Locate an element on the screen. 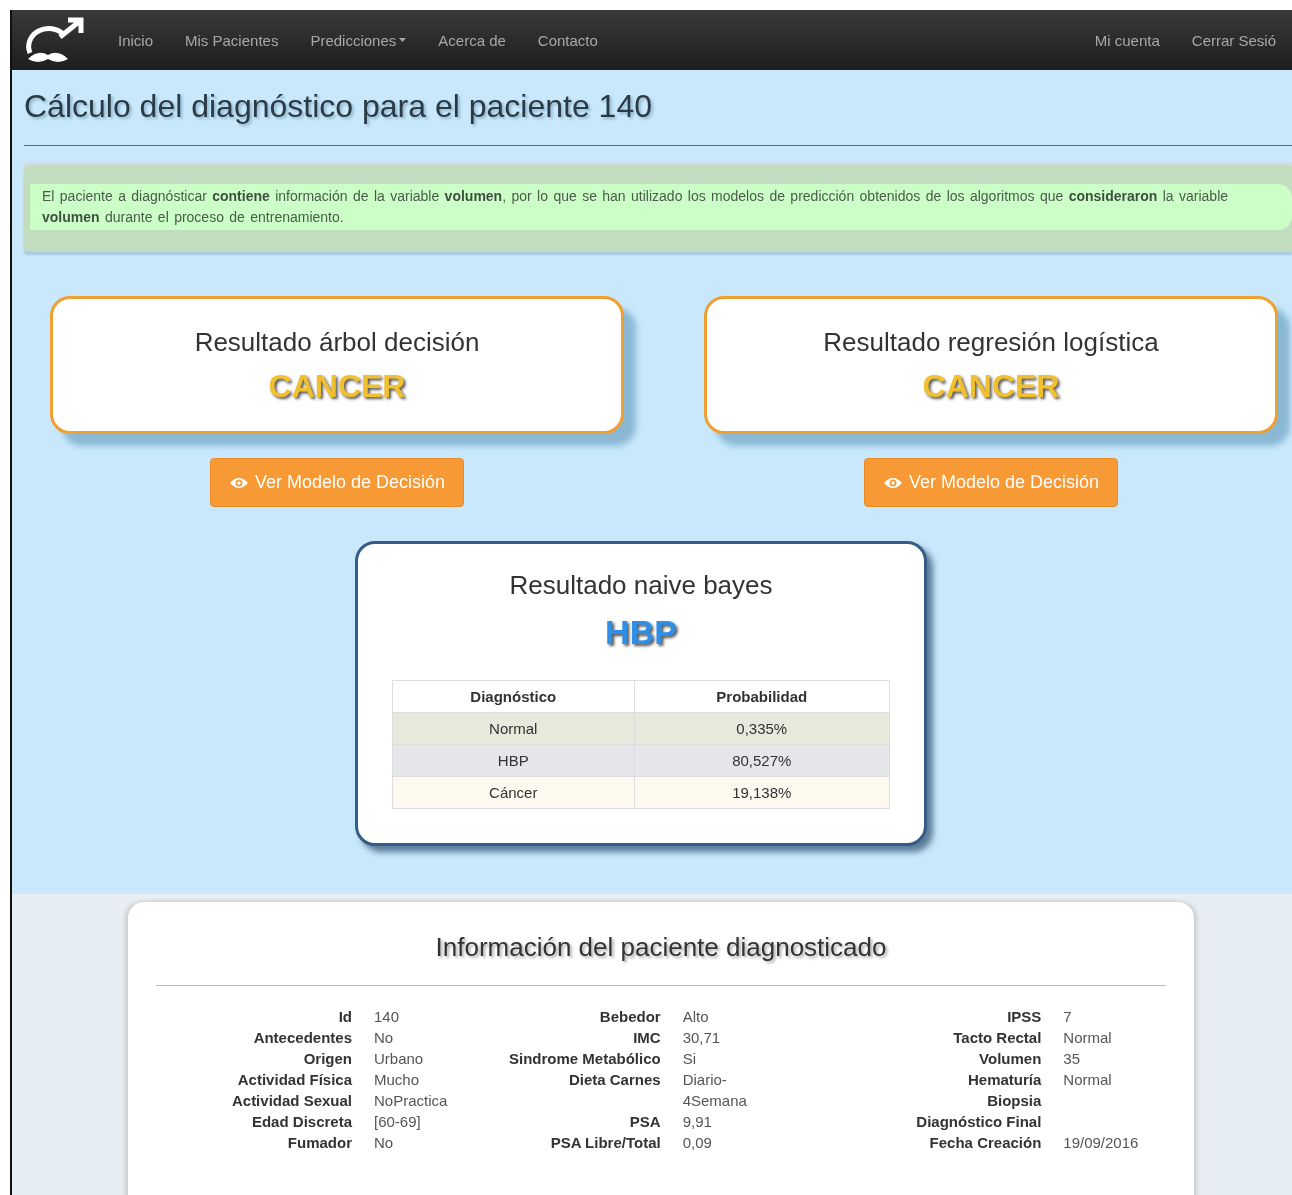 The width and height of the screenshot is (1292, 1195). field-value: [60-69] is located at coordinates (398, 1122).